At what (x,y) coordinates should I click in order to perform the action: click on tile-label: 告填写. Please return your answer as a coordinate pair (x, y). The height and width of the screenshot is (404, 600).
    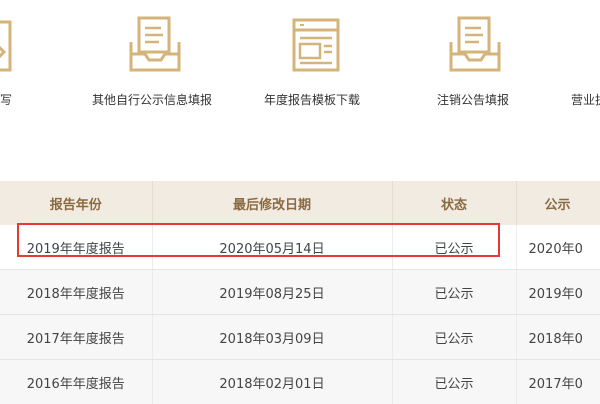
    Looking at the image, I should click on (6, 100).